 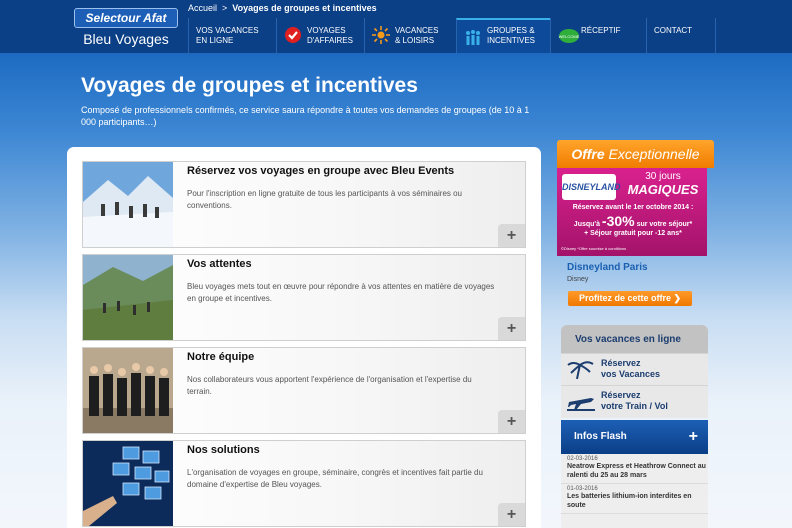 What do you see at coordinates (215, 40) in the screenshot?
I see `nav-label-line2: EN LIGNE` at bounding box center [215, 40].